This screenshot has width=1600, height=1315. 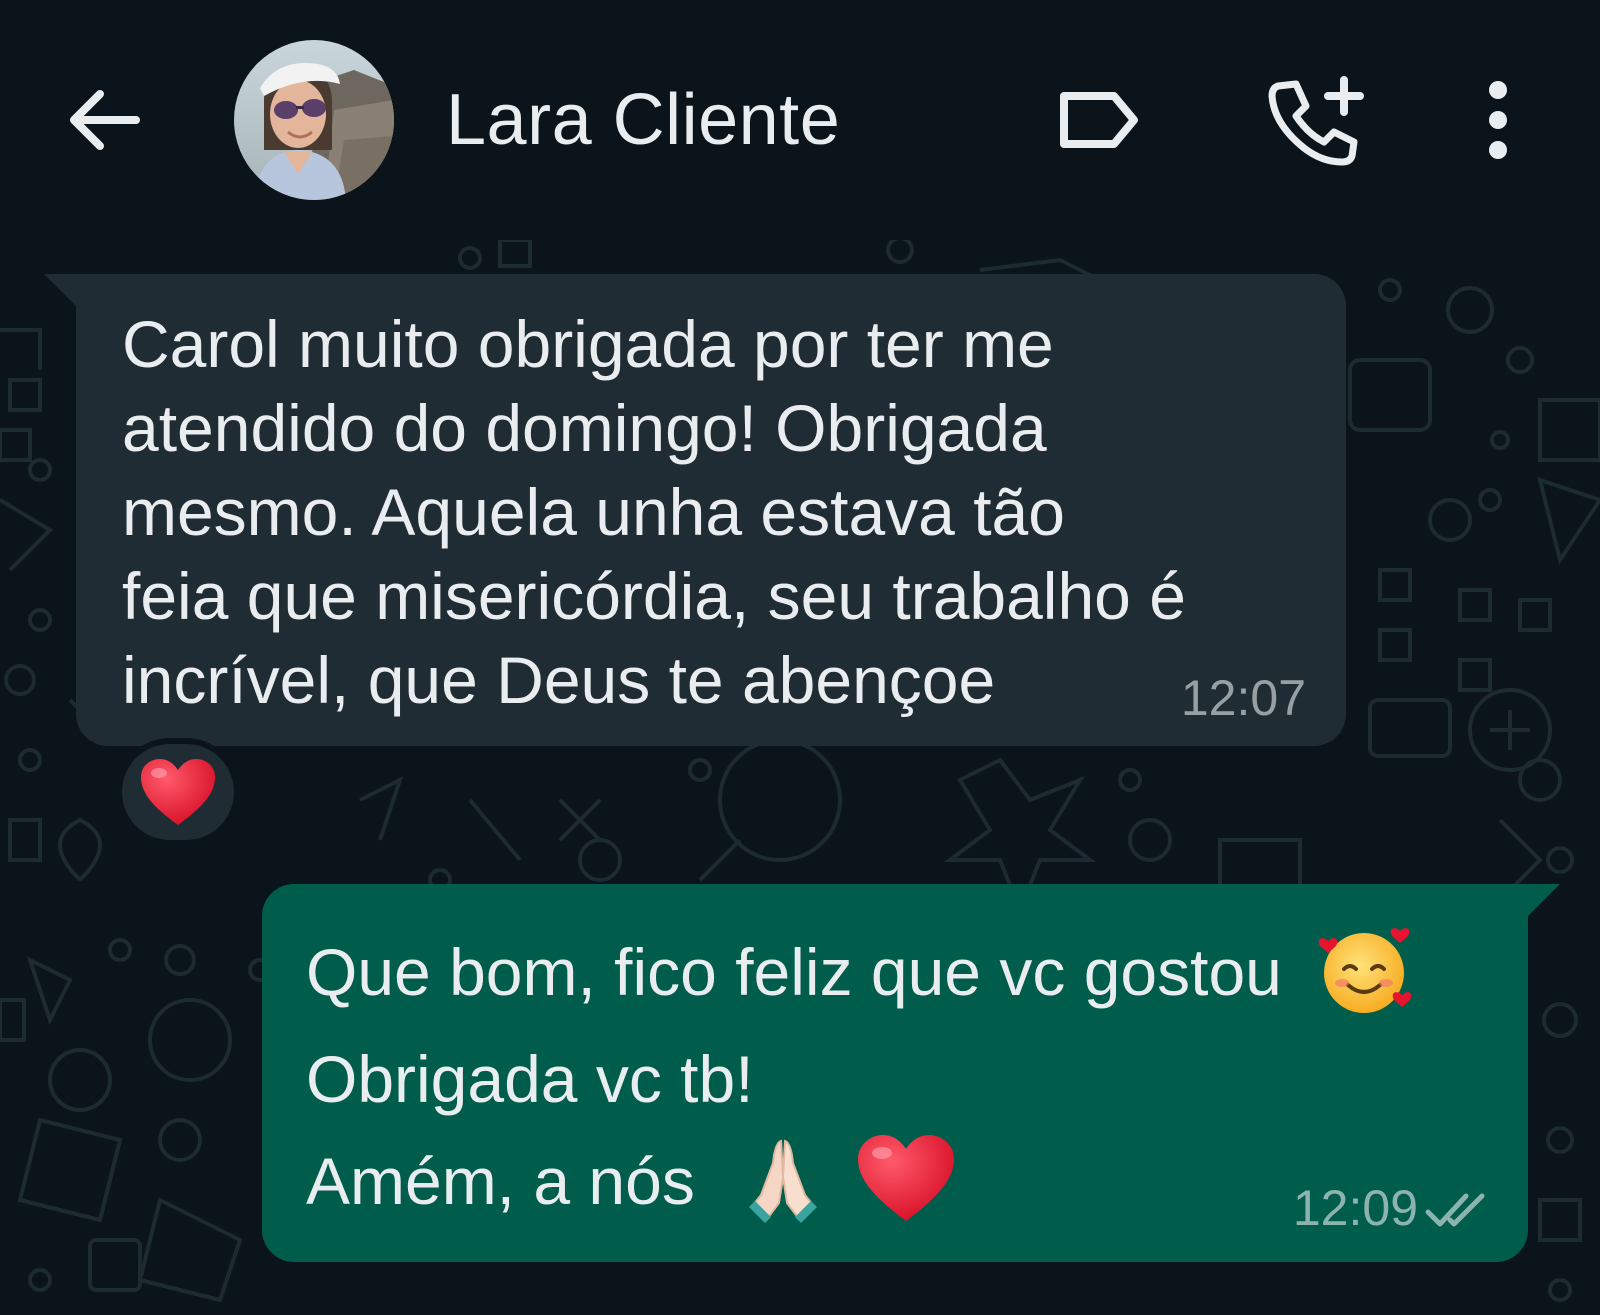 I want to click on contact-name: Lara Cliente, so click(x=643, y=120).